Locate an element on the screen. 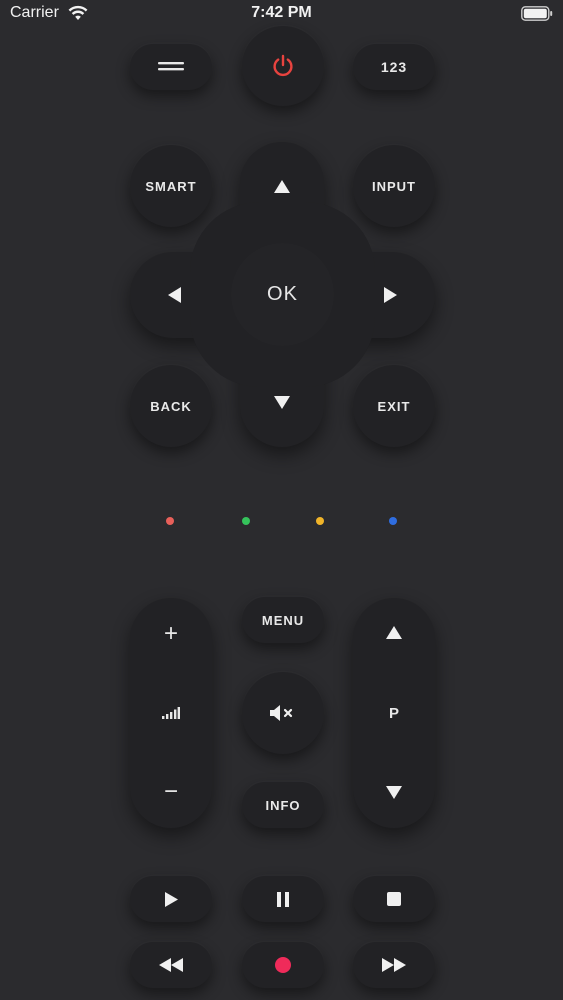 The width and height of the screenshot is (563, 1000). volume-rocker: + − is located at coordinates (171, 713).